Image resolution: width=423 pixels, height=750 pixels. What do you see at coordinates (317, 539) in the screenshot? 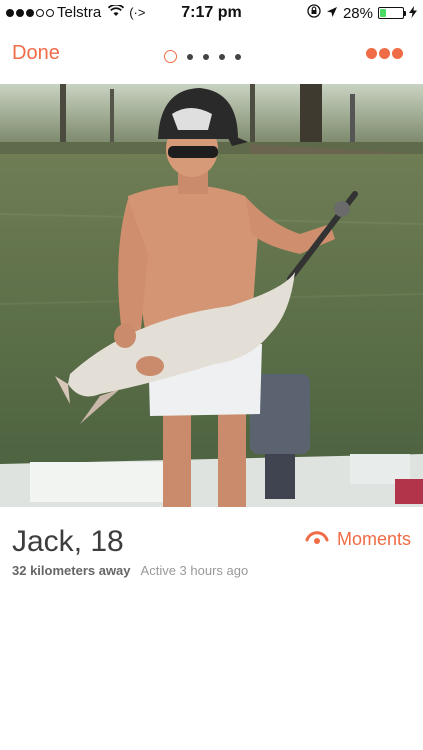
I see `moments-icon` at bounding box center [317, 539].